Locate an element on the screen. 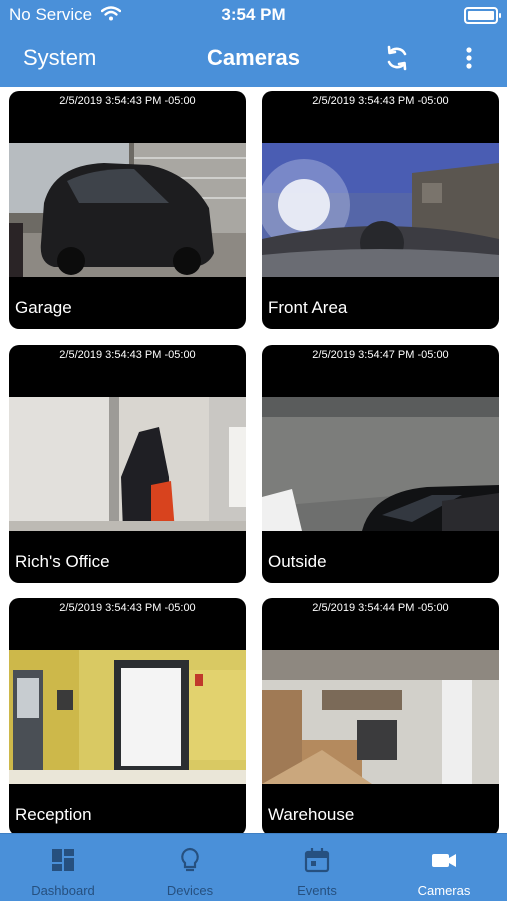 The width and height of the screenshot is (507, 901). camera-name: Warehouse is located at coordinates (311, 814).